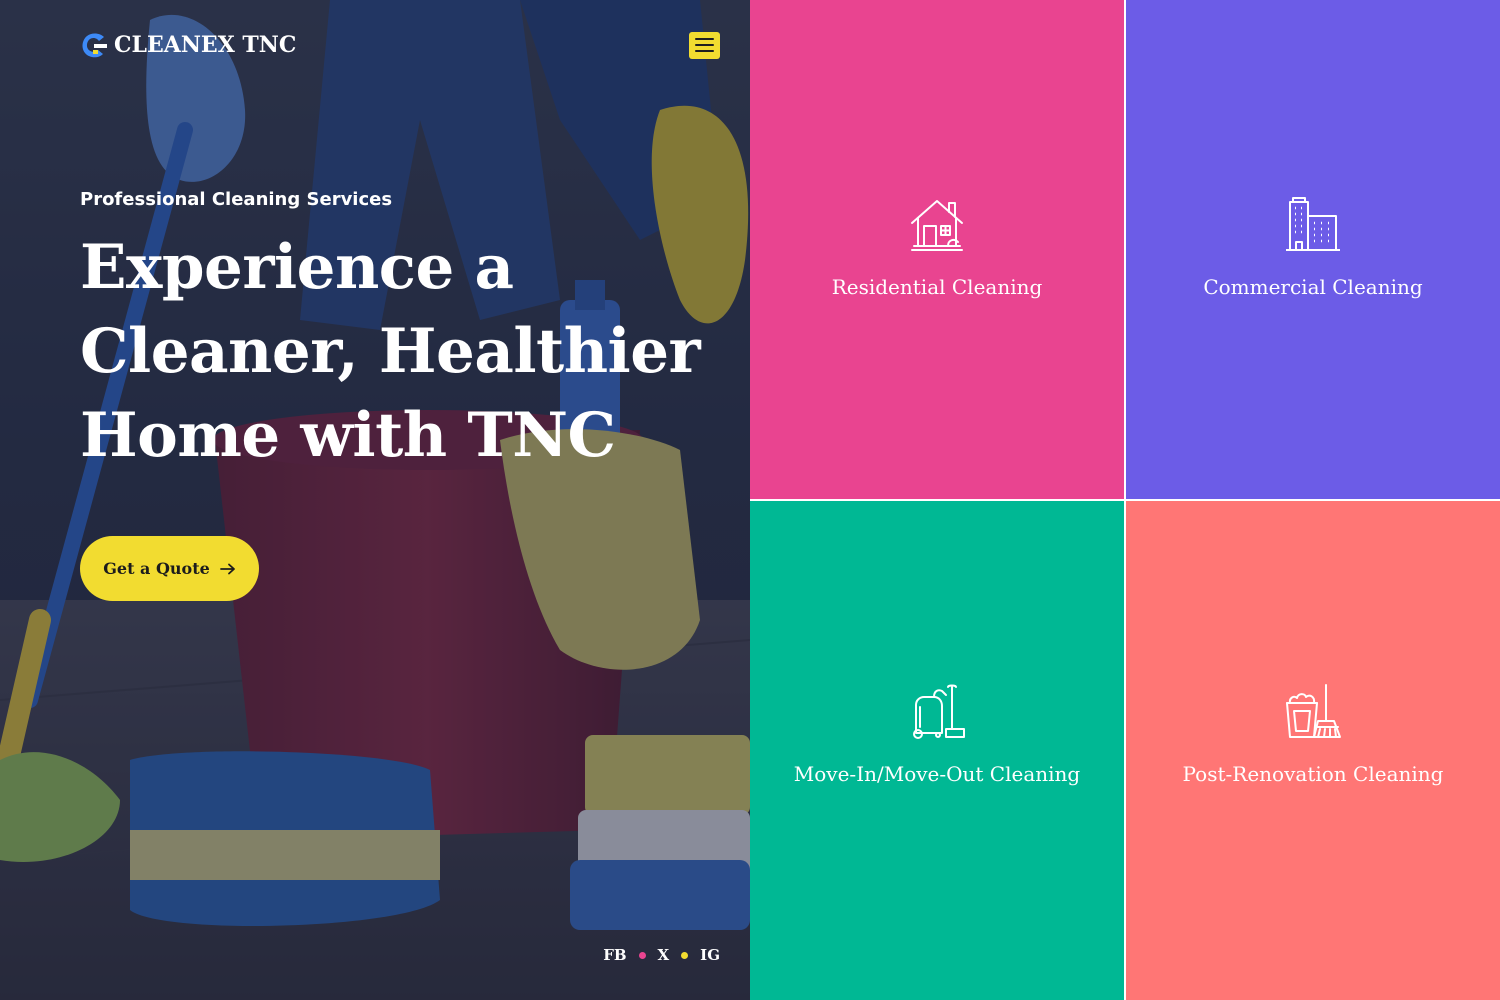  What do you see at coordinates (937, 774) in the screenshot?
I see `service-title: Move-In/Move-Out Cleaning` at bounding box center [937, 774].